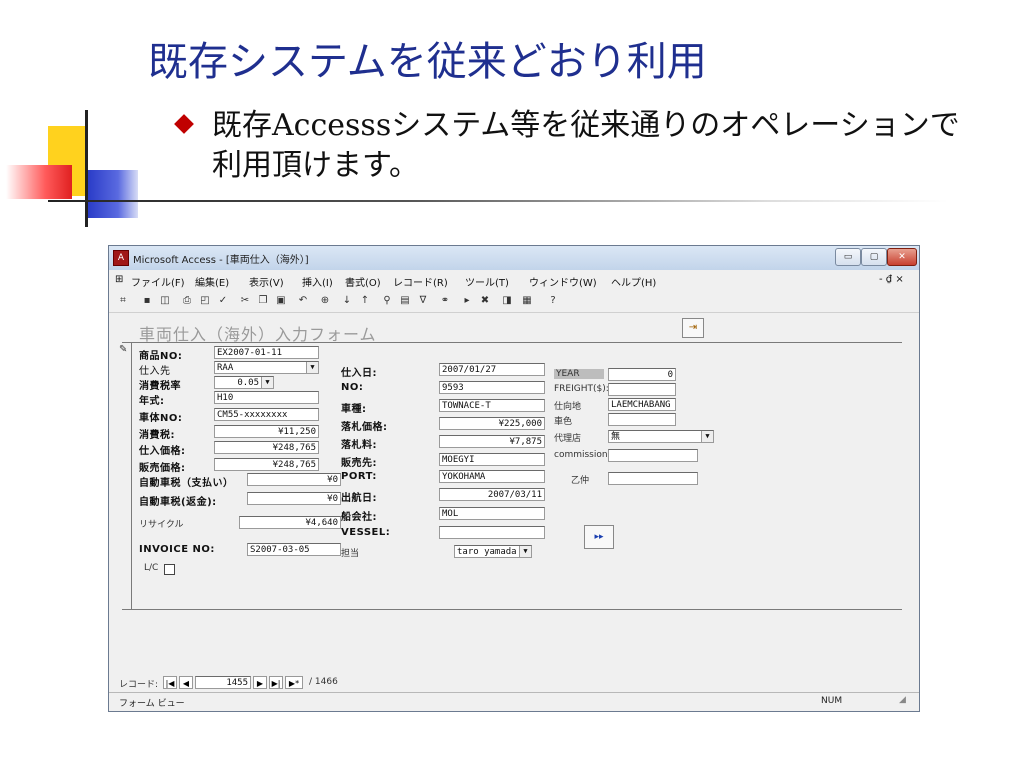 This screenshot has height=768, width=1024. What do you see at coordinates (507, 300) in the screenshot?
I see `properties-icon: ◨` at bounding box center [507, 300].